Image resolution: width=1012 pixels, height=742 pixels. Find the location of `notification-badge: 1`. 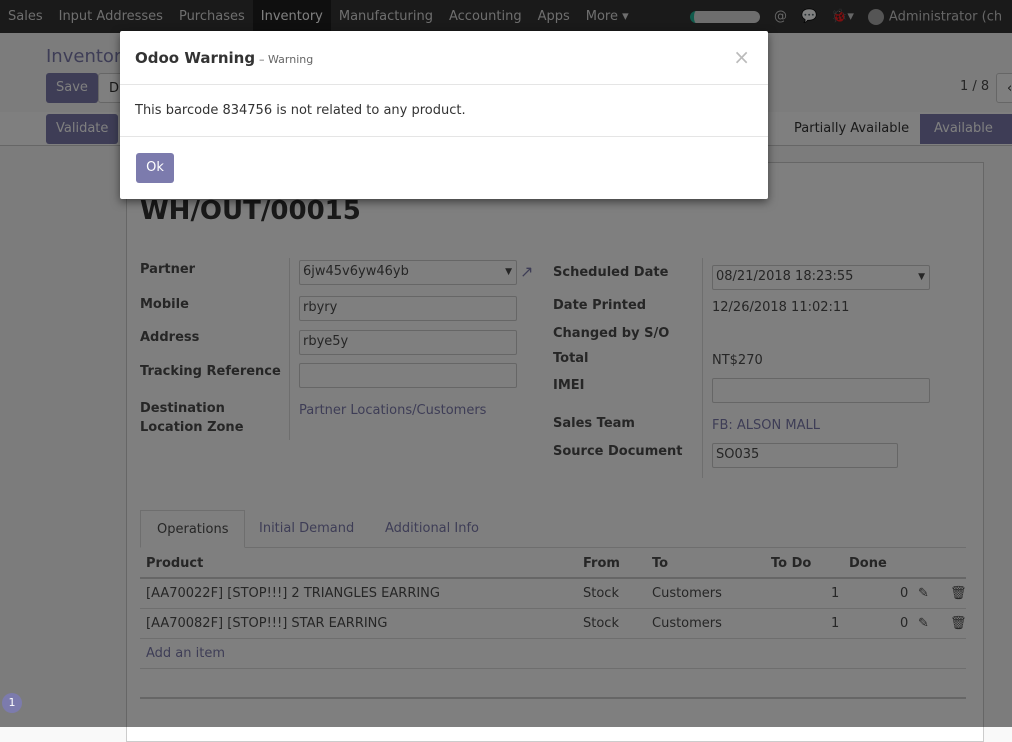

notification-badge: 1 is located at coordinates (12, 703).